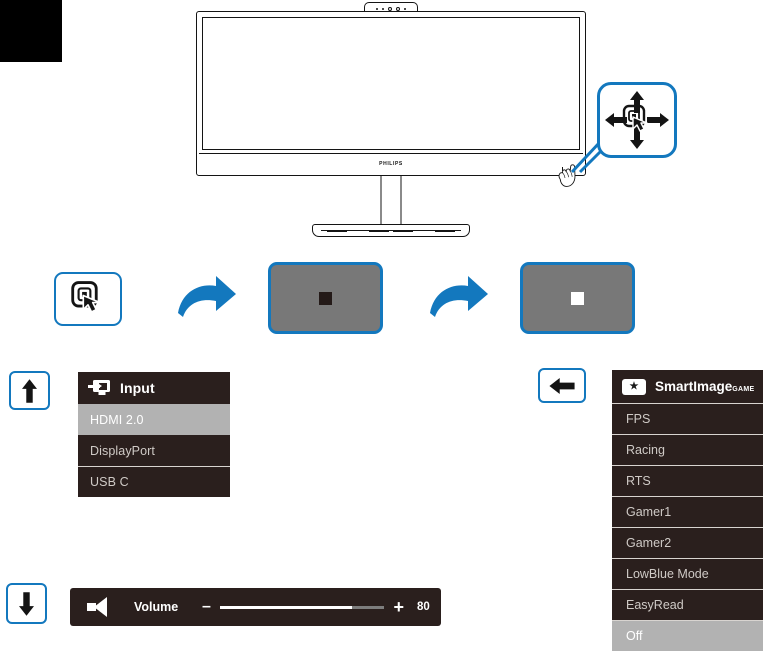 This screenshot has height=661, width=763. I want to click on osd-item-label: Racing, so click(645, 450).